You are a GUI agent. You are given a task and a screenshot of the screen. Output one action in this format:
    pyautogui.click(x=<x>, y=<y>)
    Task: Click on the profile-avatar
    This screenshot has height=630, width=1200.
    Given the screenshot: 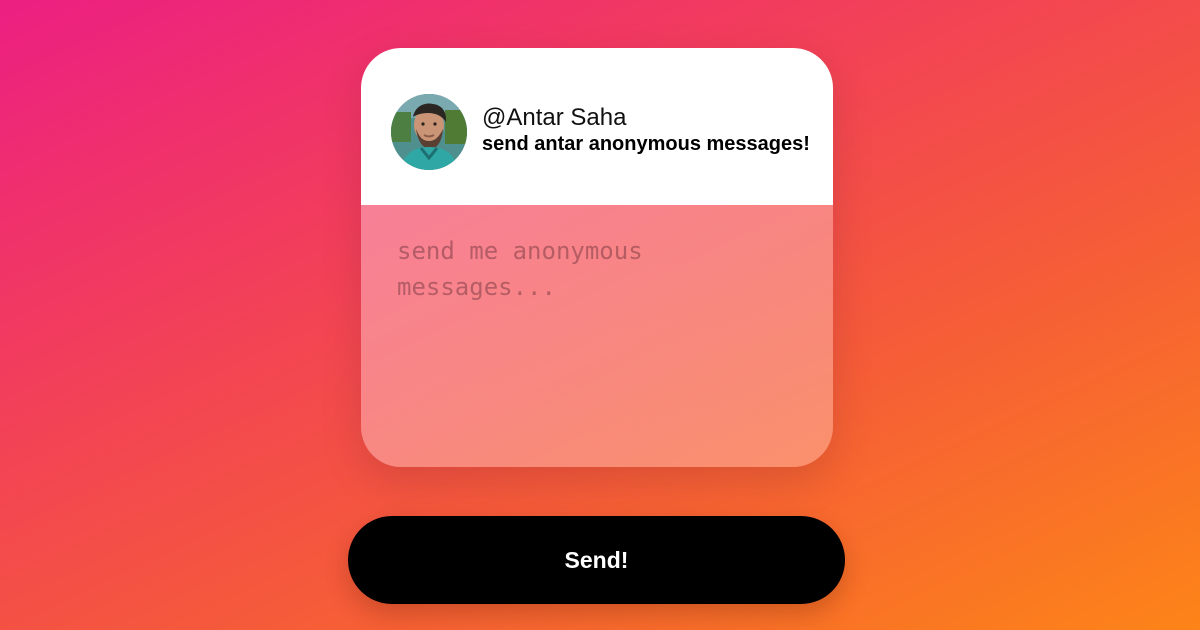 What is the action you would take?
    pyautogui.click(x=429, y=132)
    